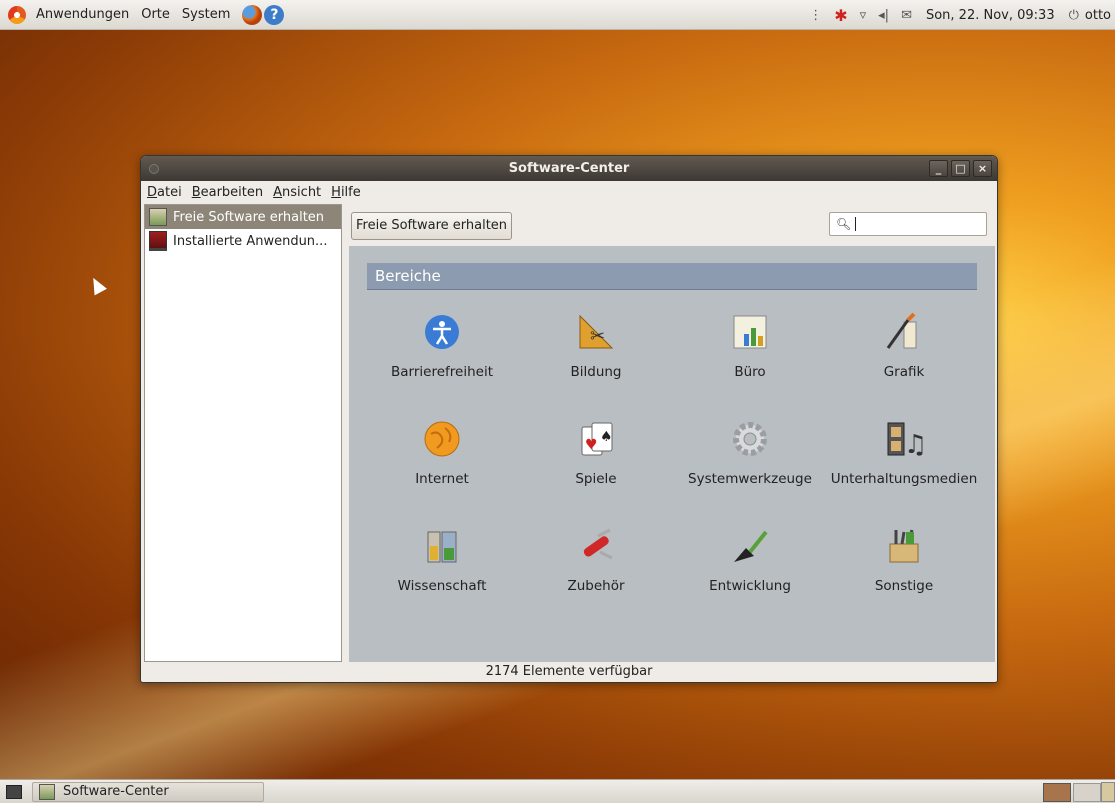  Describe the element at coordinates (596, 569) in the screenshot. I see `category-accessories: Zubehör` at that location.